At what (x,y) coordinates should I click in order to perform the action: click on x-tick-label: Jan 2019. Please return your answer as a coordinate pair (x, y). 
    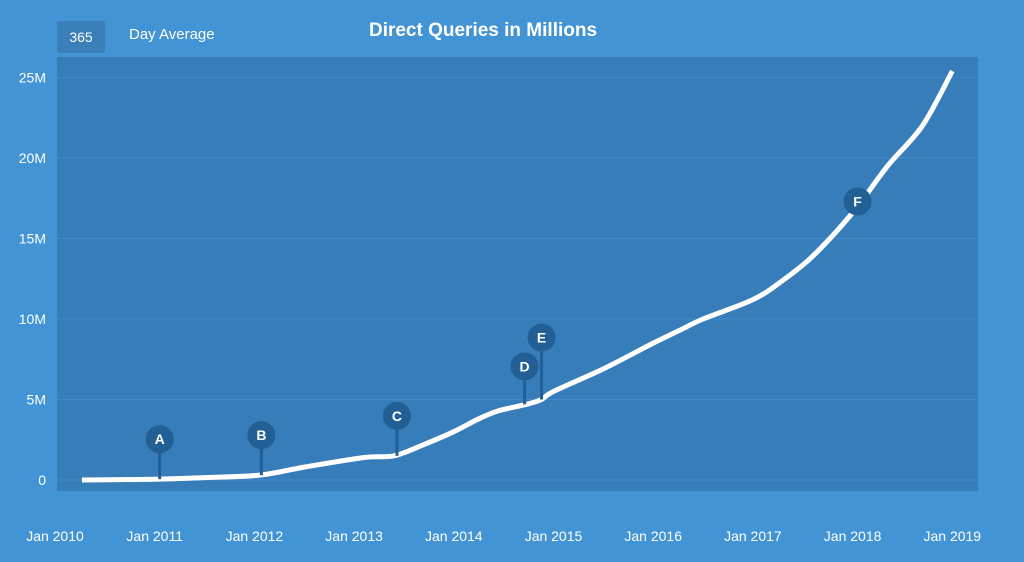
    Looking at the image, I should click on (952, 536).